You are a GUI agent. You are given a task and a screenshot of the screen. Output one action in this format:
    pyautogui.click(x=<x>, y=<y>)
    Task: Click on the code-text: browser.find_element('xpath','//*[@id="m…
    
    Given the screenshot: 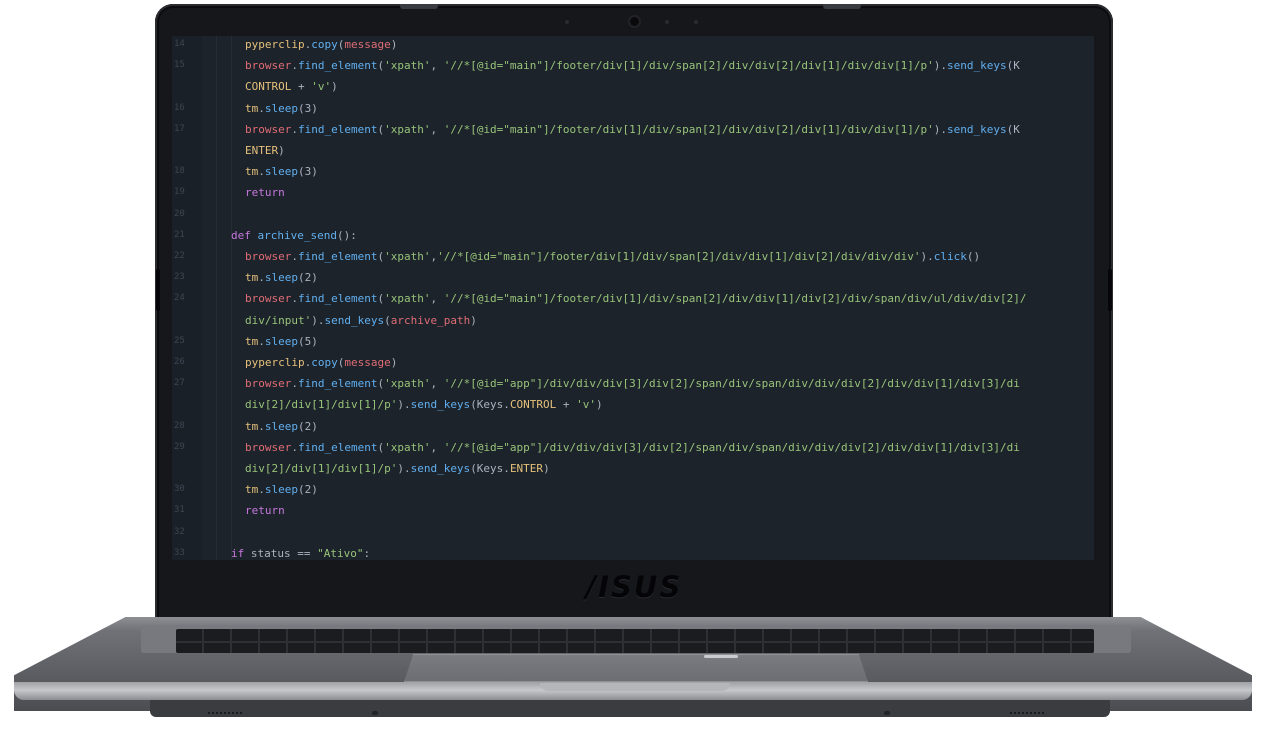 What is the action you would take?
    pyautogui.click(x=612, y=256)
    